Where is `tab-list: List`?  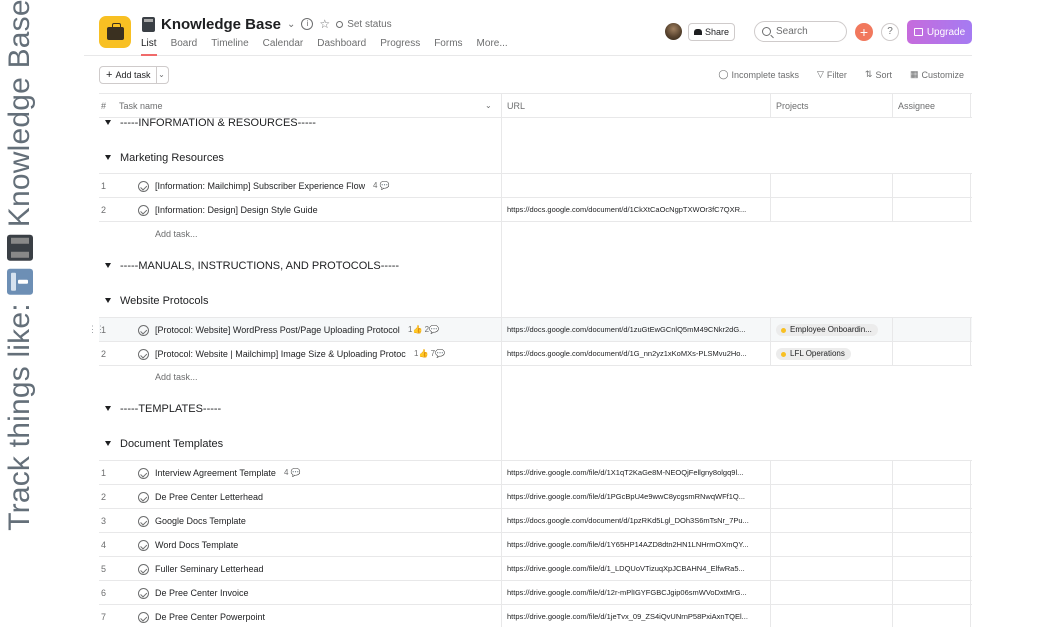 tab-list: List is located at coordinates (149, 47).